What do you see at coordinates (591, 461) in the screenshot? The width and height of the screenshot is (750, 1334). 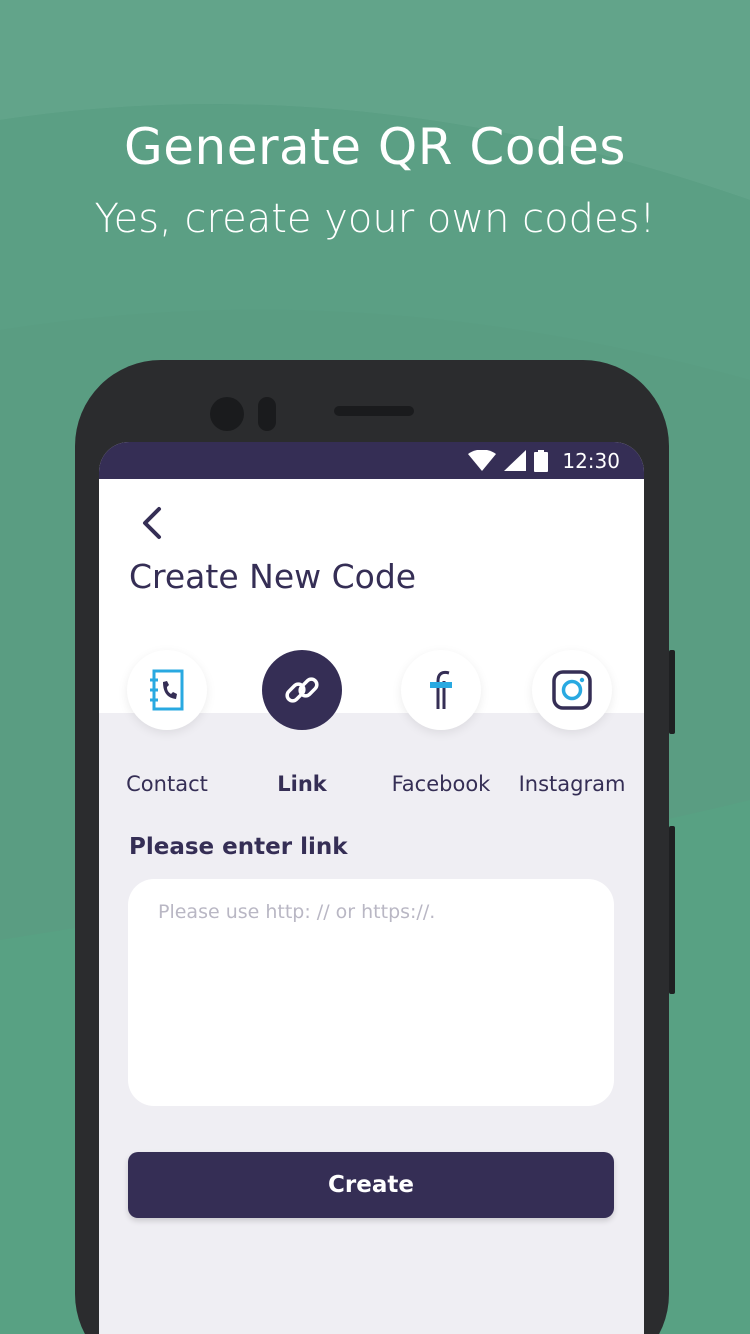 I see `status-time: 12:30` at bounding box center [591, 461].